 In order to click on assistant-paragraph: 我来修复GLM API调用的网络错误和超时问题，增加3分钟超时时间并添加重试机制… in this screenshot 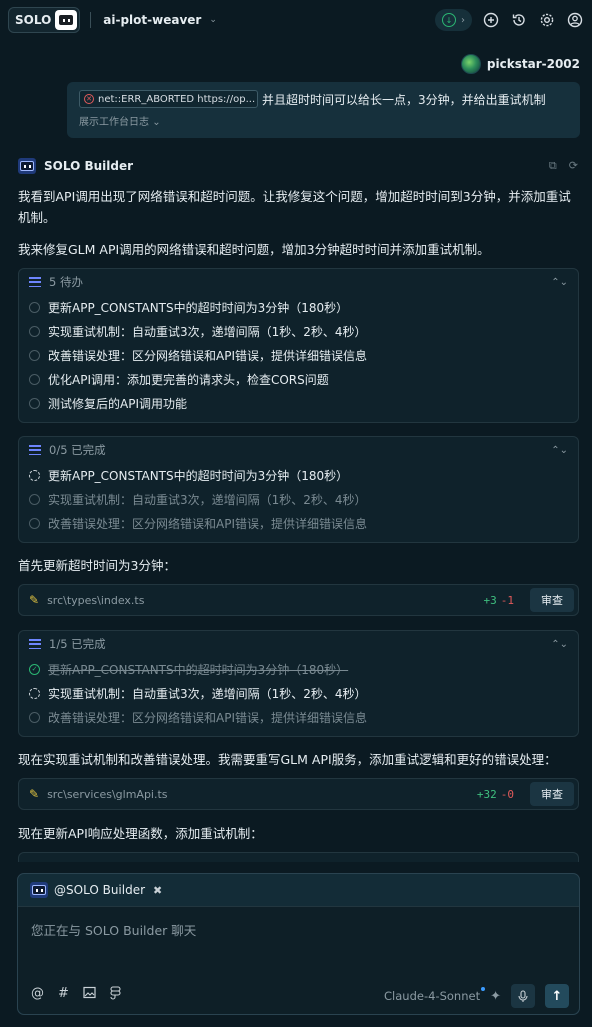, I will do `click(254, 249)`.